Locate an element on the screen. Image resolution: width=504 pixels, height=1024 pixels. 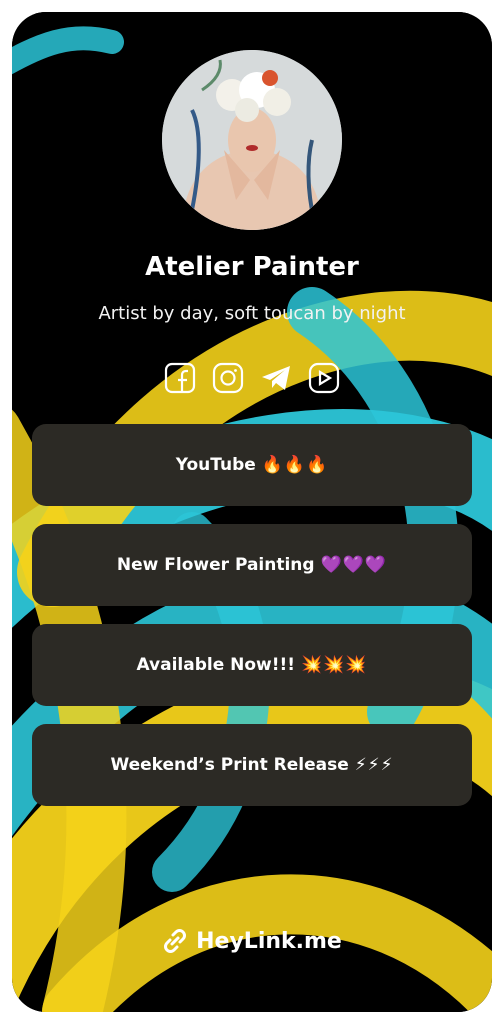
facebook-icon is located at coordinates (180, 378).